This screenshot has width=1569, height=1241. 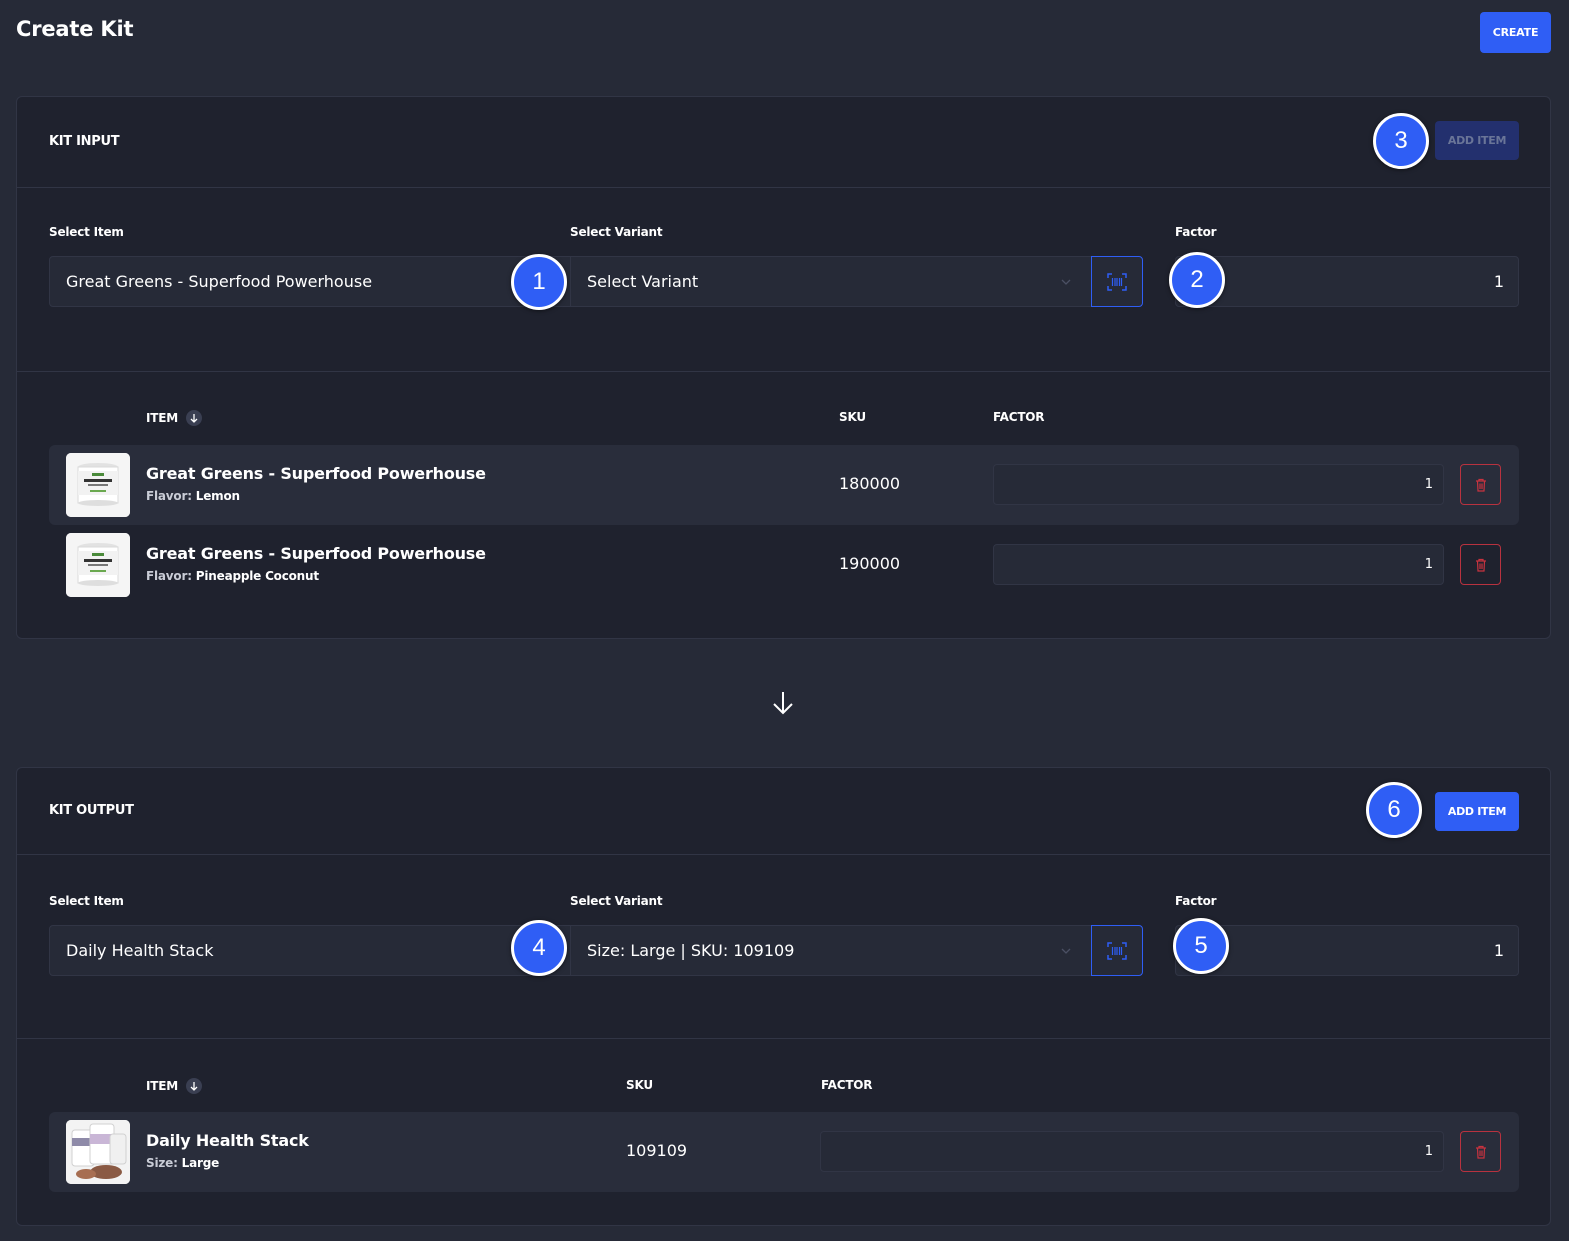 I want to click on add-item-button-output: ADD ITEM, so click(x=1477, y=811).